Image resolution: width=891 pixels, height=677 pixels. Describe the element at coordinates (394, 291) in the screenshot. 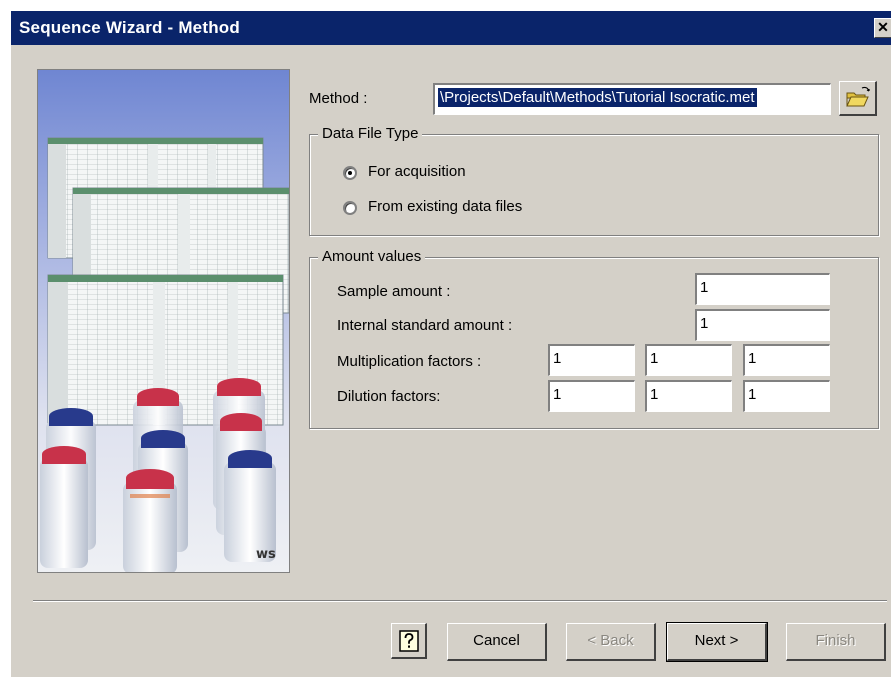

I see `sample-amount-label: Sample amount :` at that location.